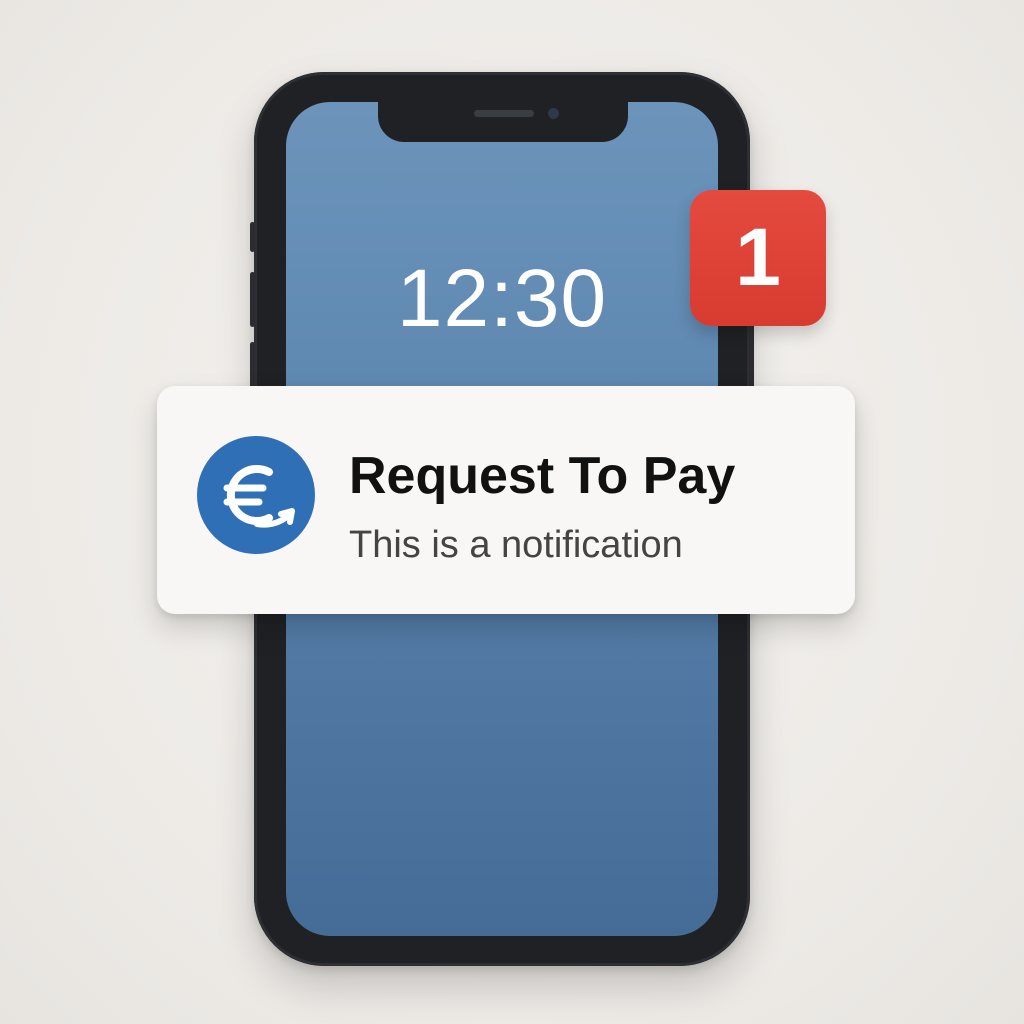 This screenshot has width=1024, height=1024. I want to click on notification-title: Request To Pay, so click(542, 476).